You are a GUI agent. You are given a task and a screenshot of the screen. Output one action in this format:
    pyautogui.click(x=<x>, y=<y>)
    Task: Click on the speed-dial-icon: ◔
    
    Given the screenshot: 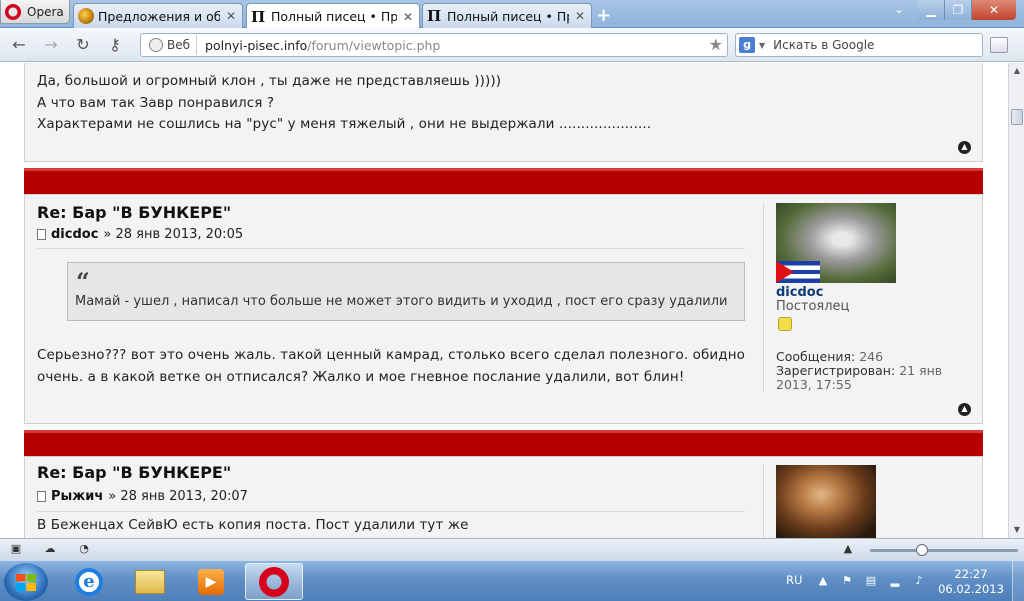 What is the action you would take?
    pyautogui.click(x=84, y=549)
    